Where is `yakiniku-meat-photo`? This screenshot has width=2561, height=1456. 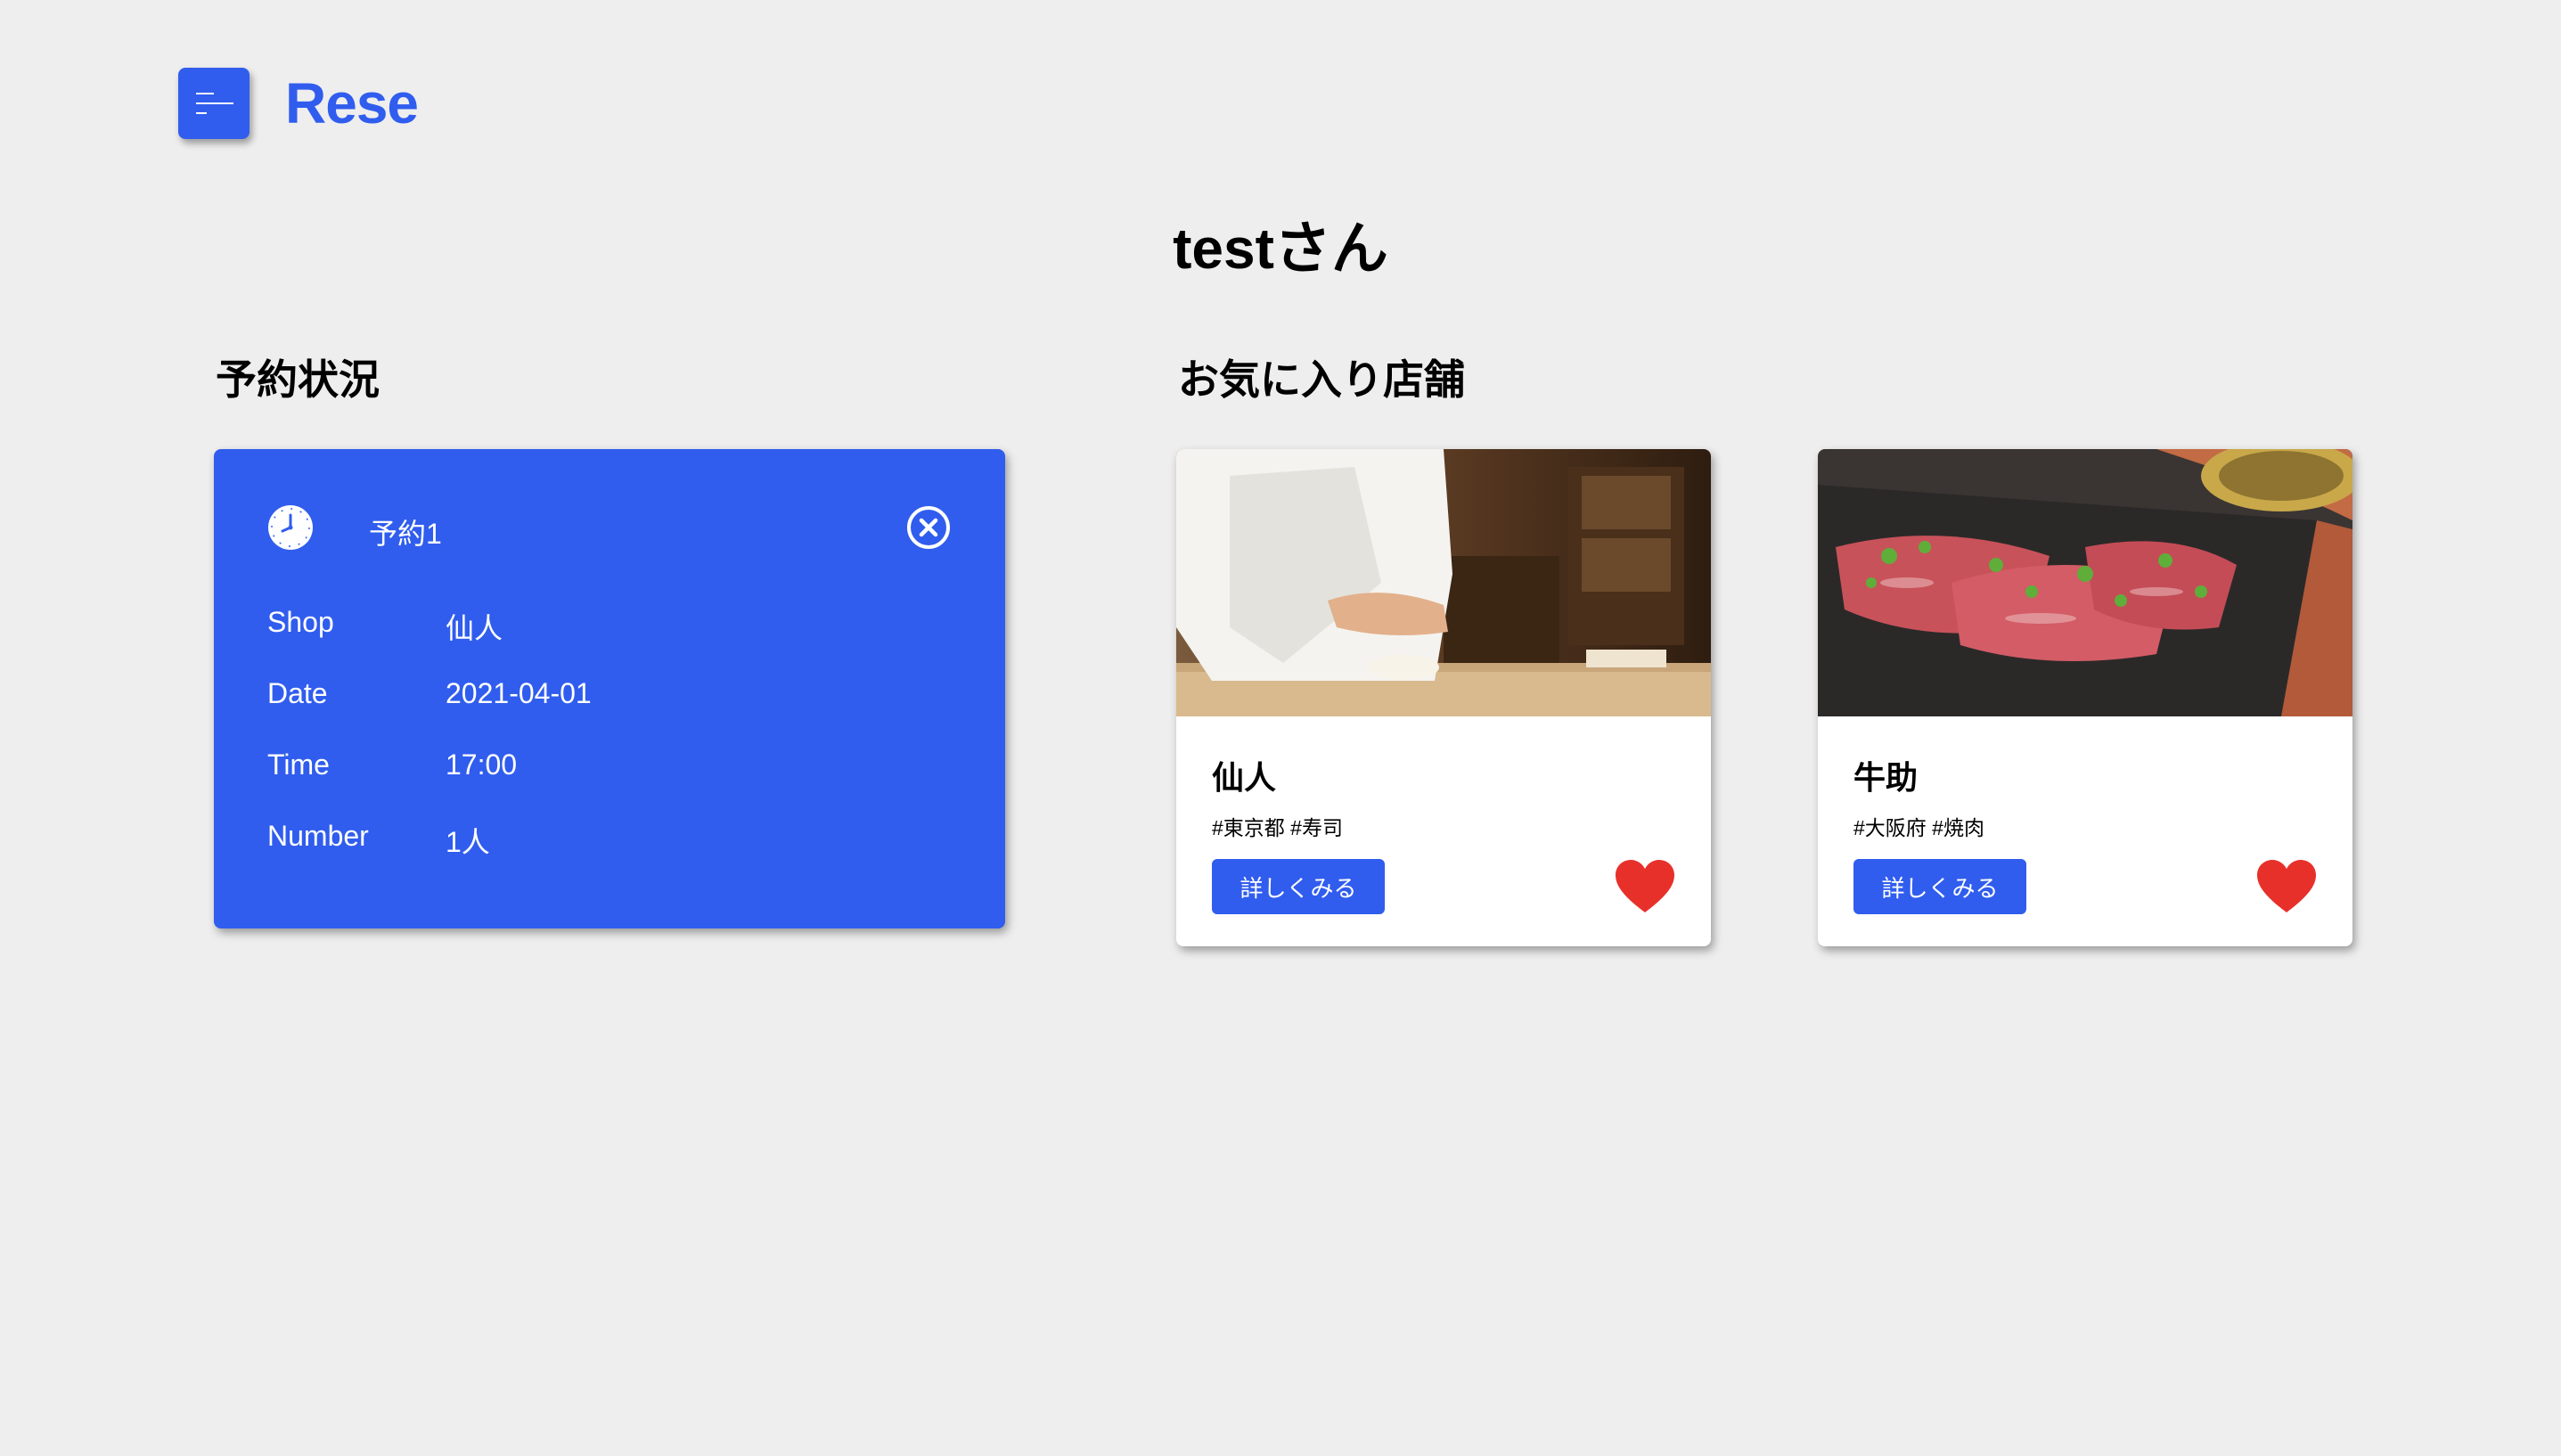 yakiniku-meat-photo is located at coordinates (2085, 582).